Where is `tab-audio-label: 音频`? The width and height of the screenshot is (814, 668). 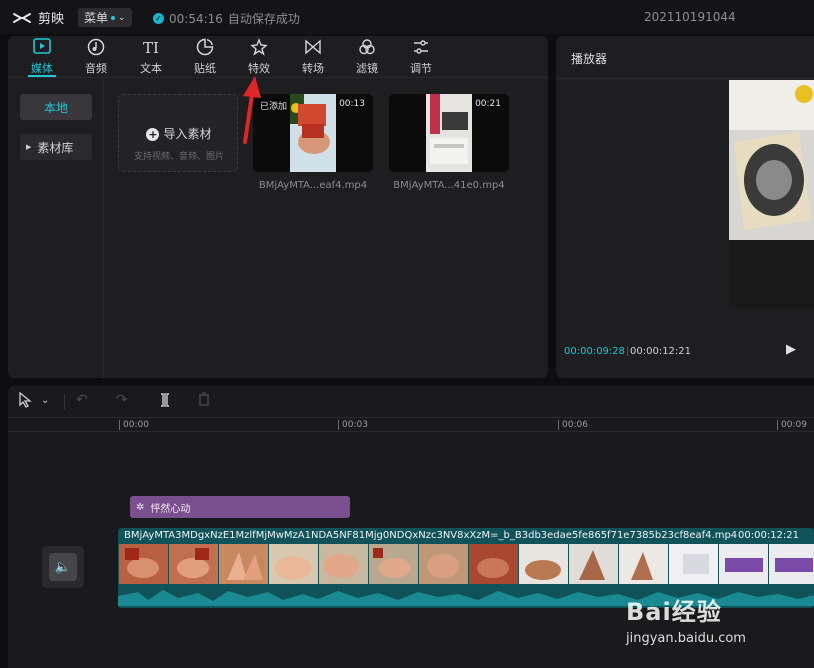
tab-audio-label: 音频 is located at coordinates (96, 68).